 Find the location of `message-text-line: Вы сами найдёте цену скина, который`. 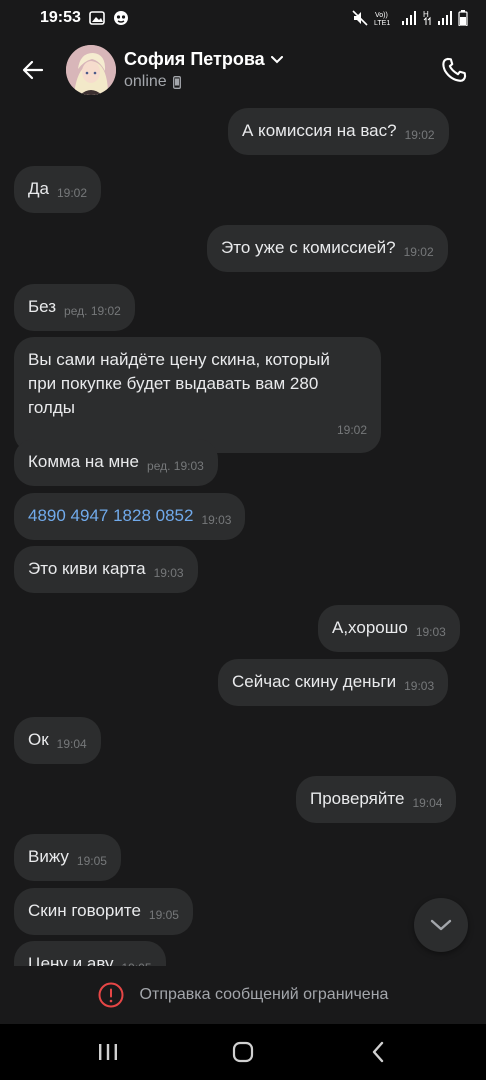

message-text-line: Вы сами найдёте цену скина, который is located at coordinates (179, 359).